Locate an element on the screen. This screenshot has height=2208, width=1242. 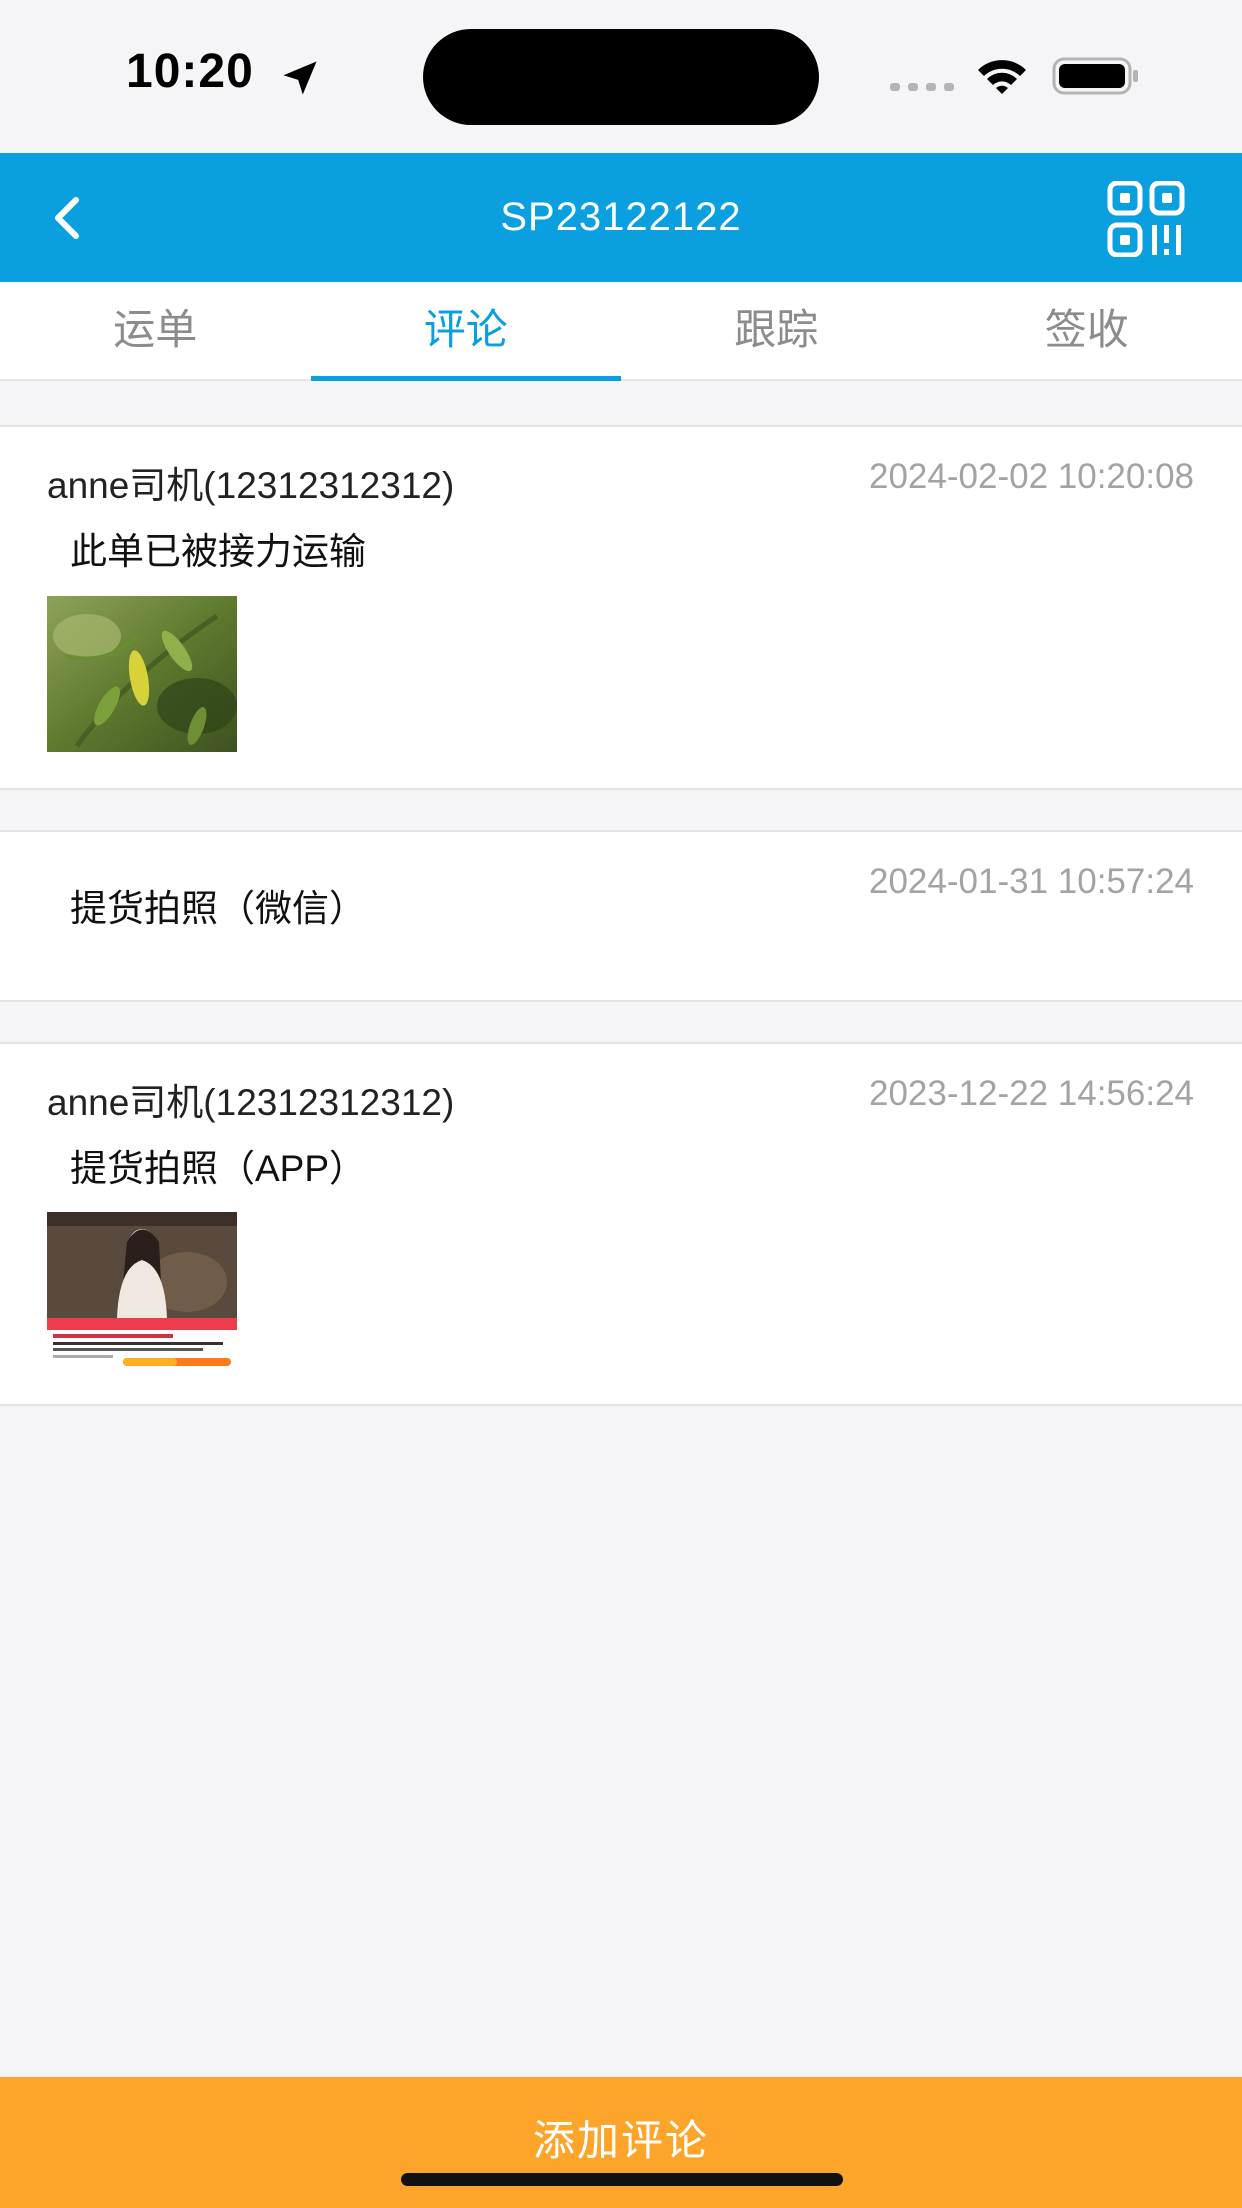
location-arrow-icon is located at coordinates (300, 78).